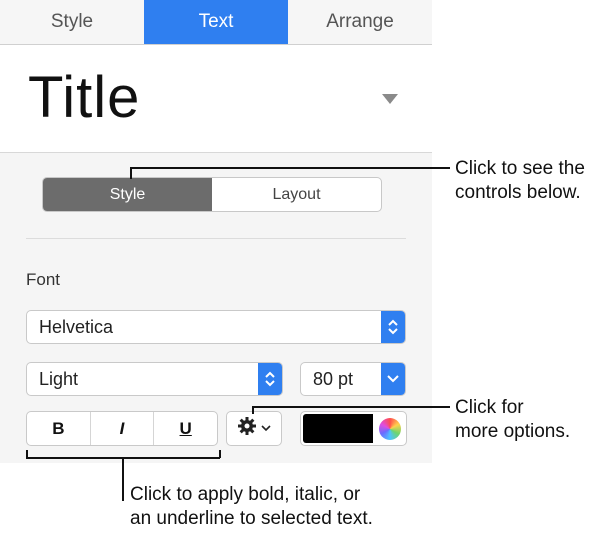  What do you see at coordinates (390, 99) in the screenshot?
I see `paragraph-style-dropdown-icon` at bounding box center [390, 99].